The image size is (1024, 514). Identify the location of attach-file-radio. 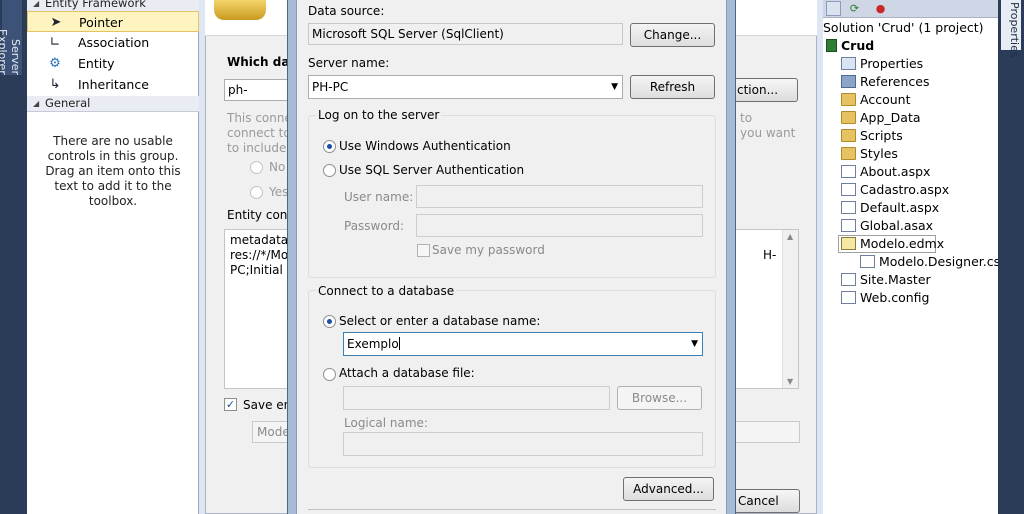
(329, 374).